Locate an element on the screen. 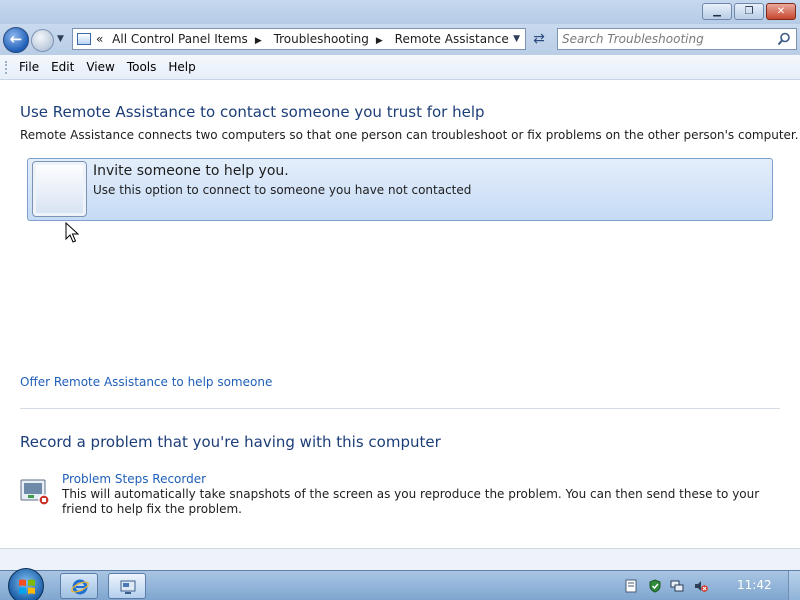 The image size is (800, 600). close-button: ✕ is located at coordinates (781, 11).